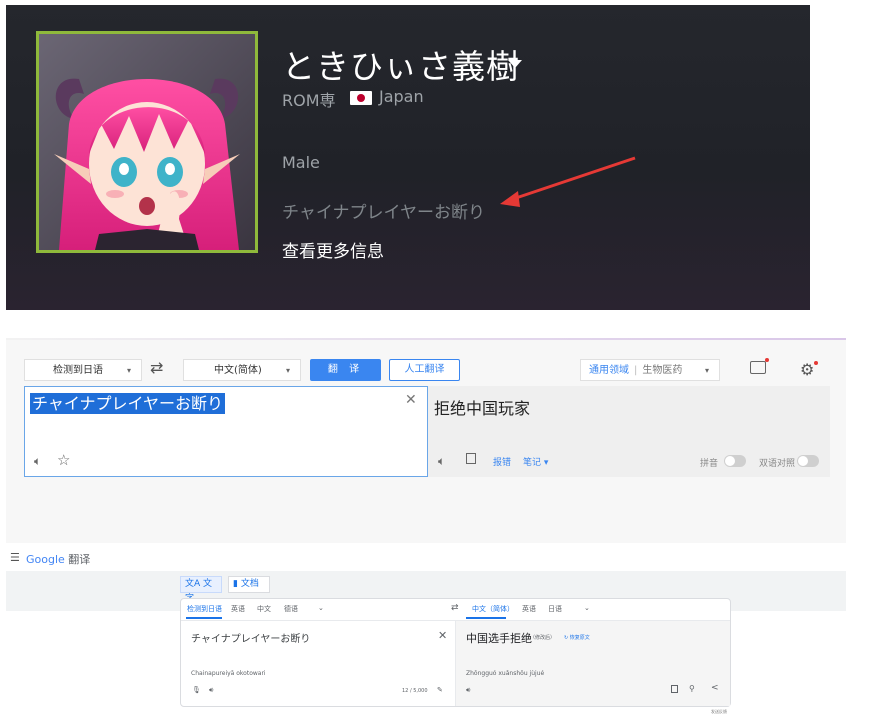  Describe the element at coordinates (482, 408) in the screenshot. I see `translation-result: 拒绝中国玩家` at that location.